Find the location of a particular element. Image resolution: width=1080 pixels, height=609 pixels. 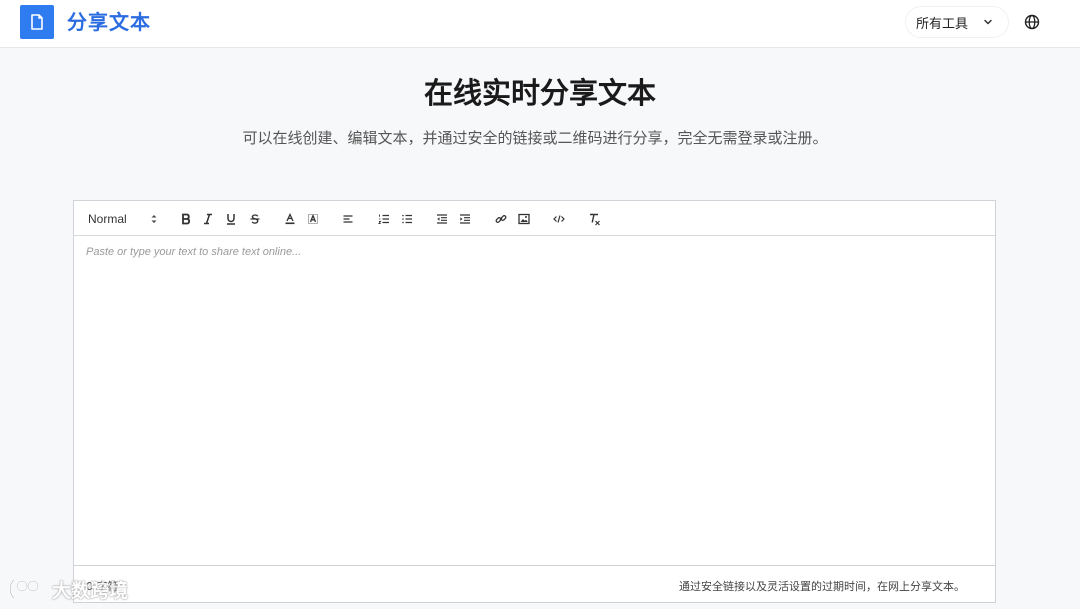

code-button is located at coordinates (559, 219).